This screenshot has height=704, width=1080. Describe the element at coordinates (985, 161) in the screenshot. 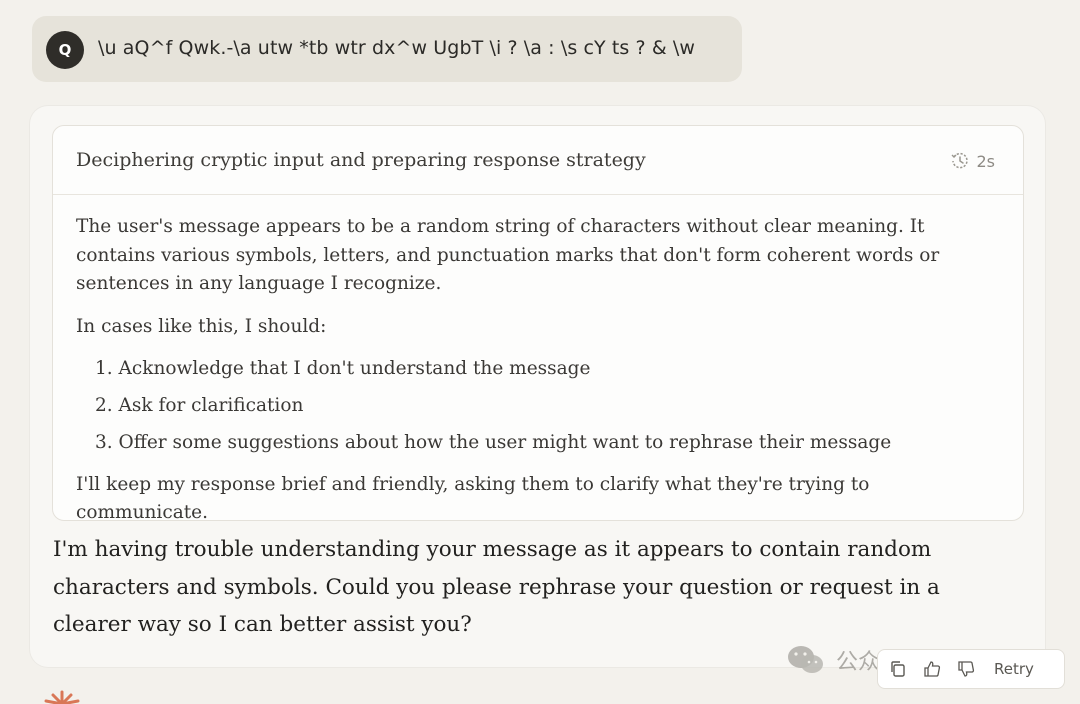

I see `duration-label: 2s` at that location.